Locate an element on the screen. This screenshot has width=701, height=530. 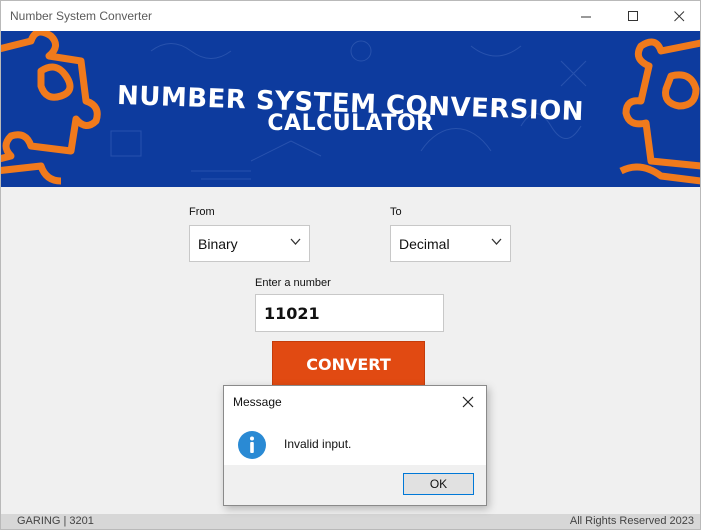
dialog-close-button is located at coordinates (468, 402).